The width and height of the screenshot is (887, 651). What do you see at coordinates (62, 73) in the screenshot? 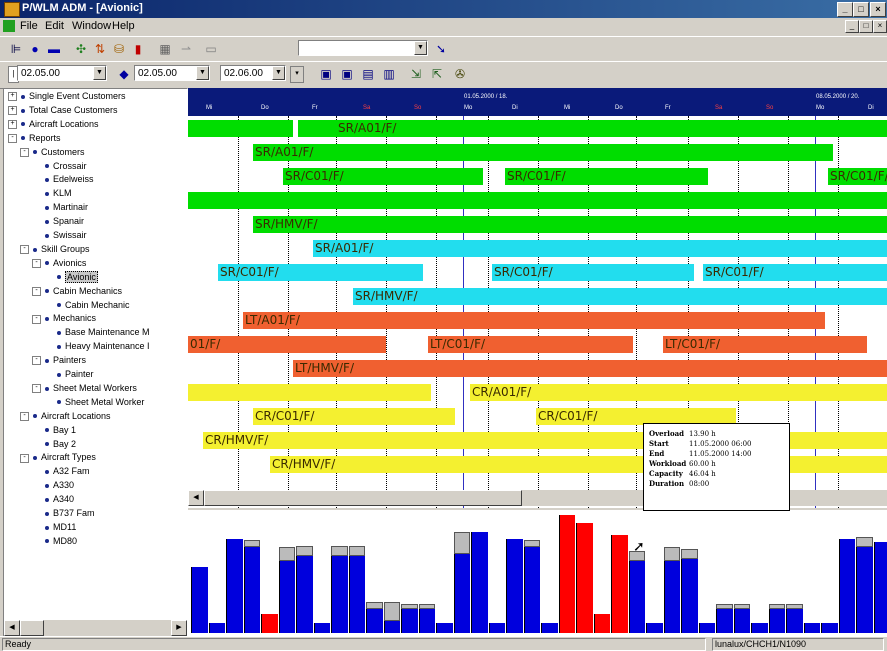
I see `from-date-combo: 02.05.00 ▼` at bounding box center [62, 73].